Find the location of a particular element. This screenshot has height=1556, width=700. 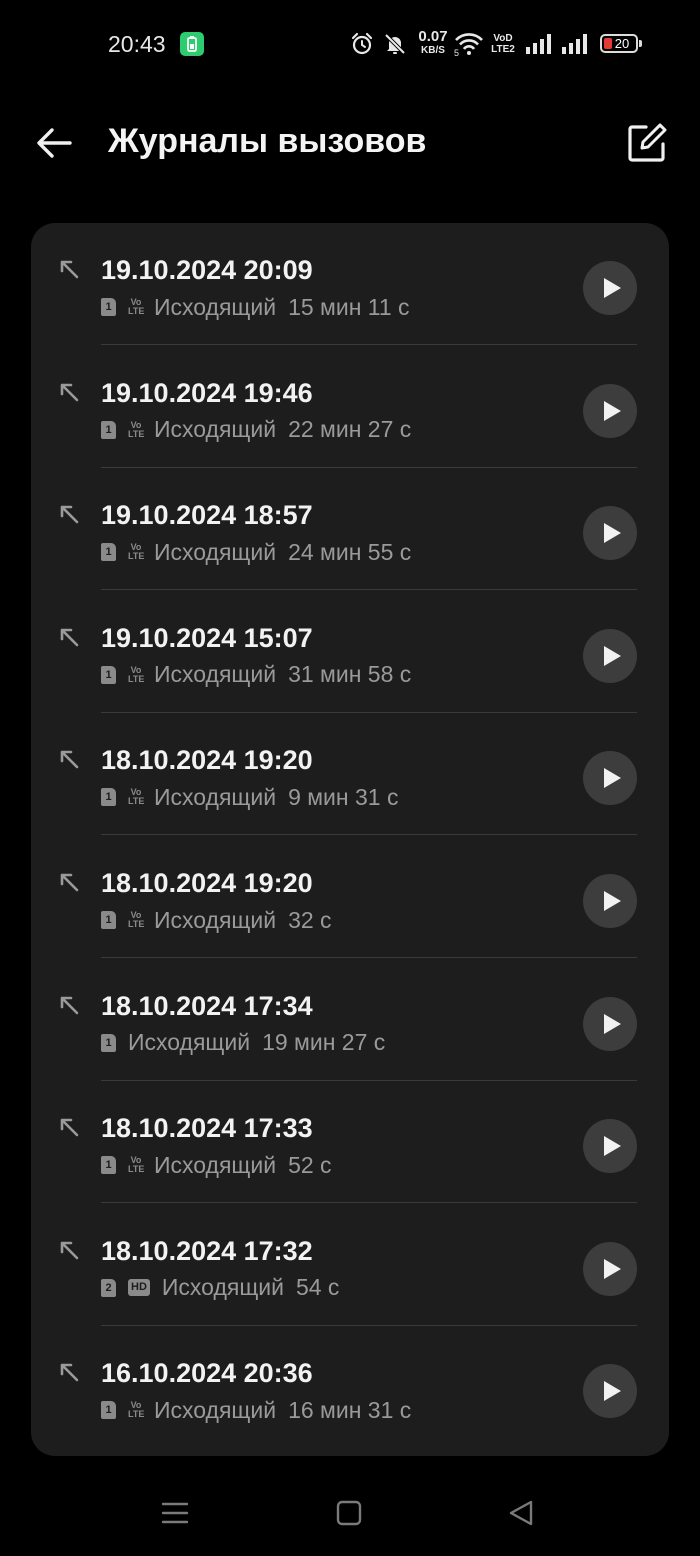

call-meta: 1 Исходящий 19 мин 27 с is located at coordinates (243, 1042).